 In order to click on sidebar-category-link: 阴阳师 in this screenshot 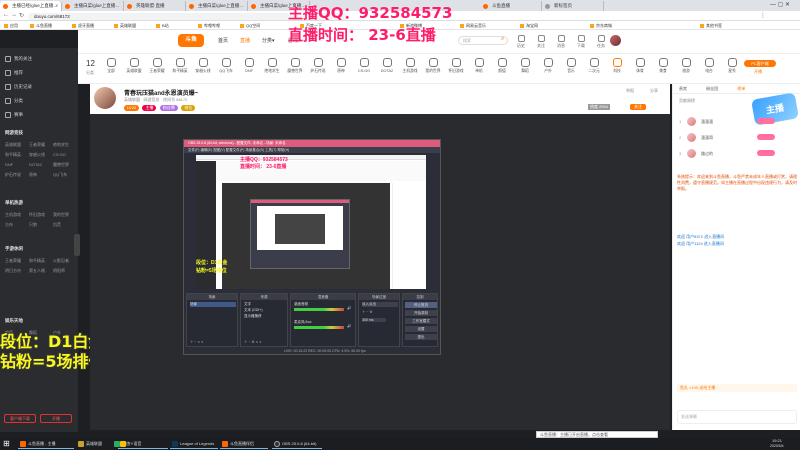, I will do `click(59, 271)`.